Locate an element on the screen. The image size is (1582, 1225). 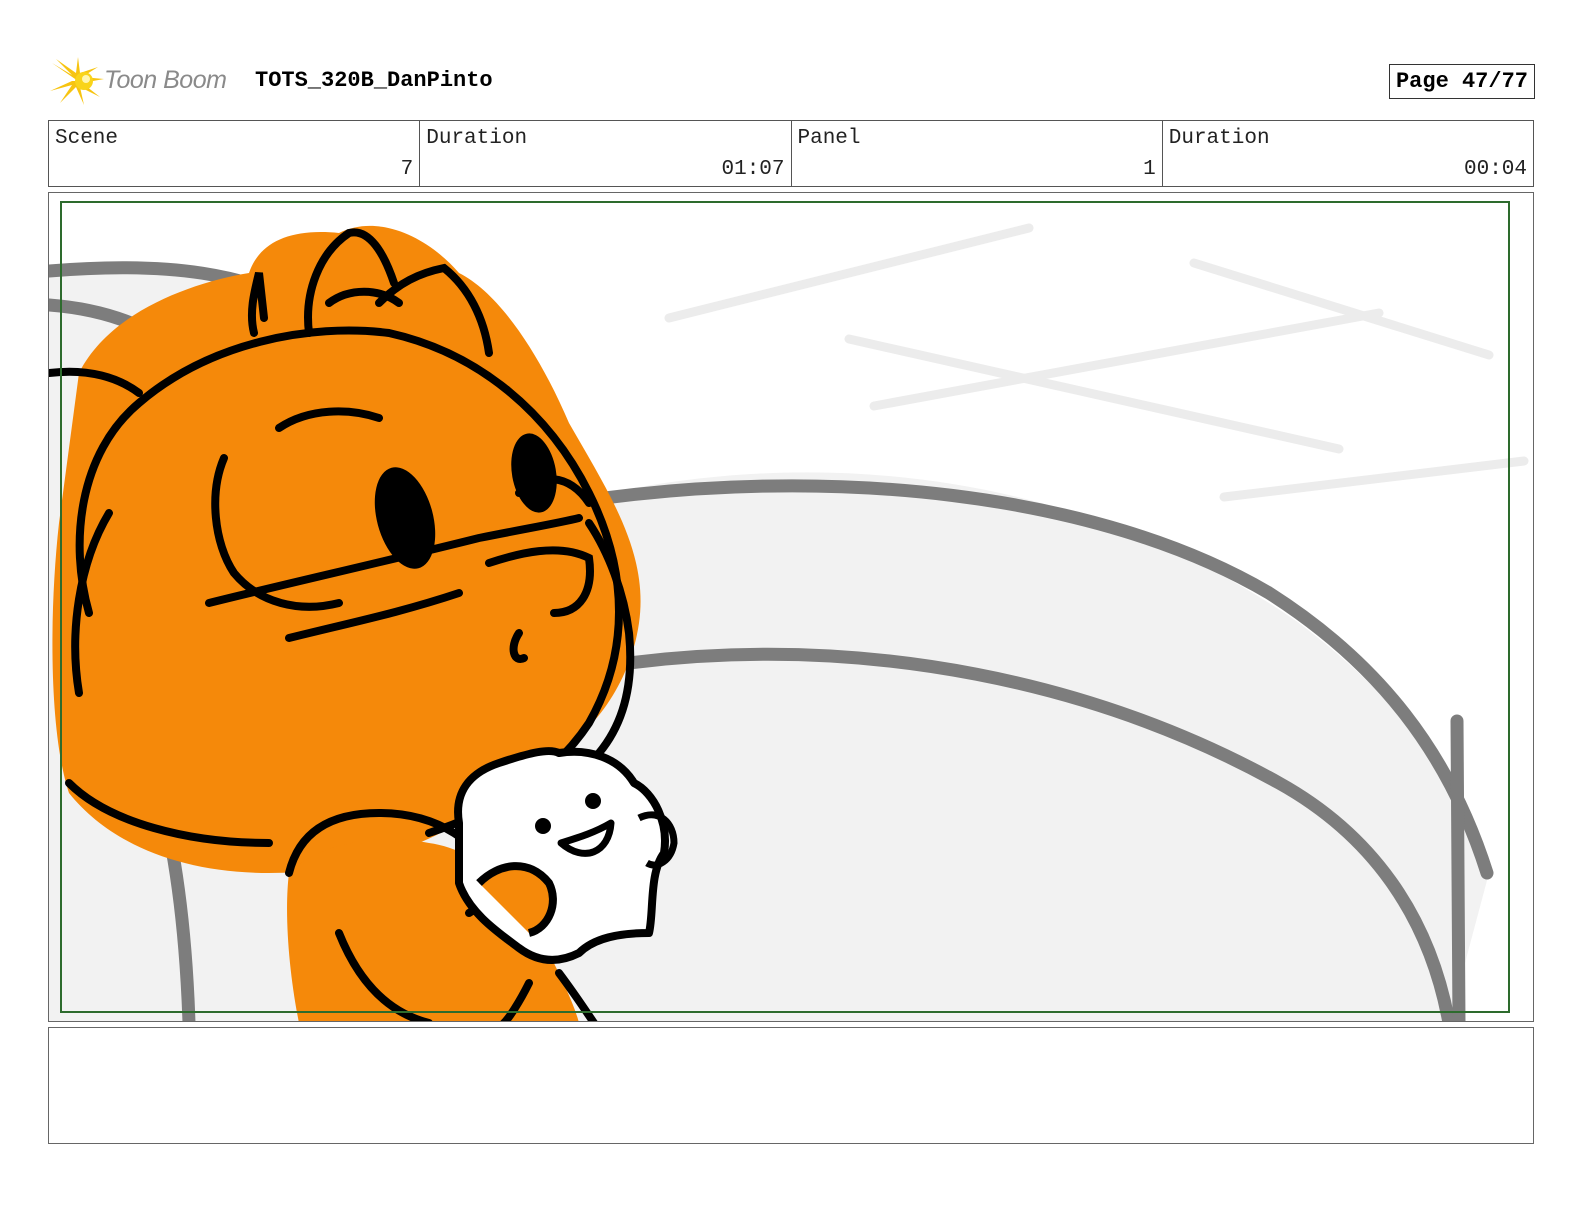
scene-value: 7 is located at coordinates (407, 169).